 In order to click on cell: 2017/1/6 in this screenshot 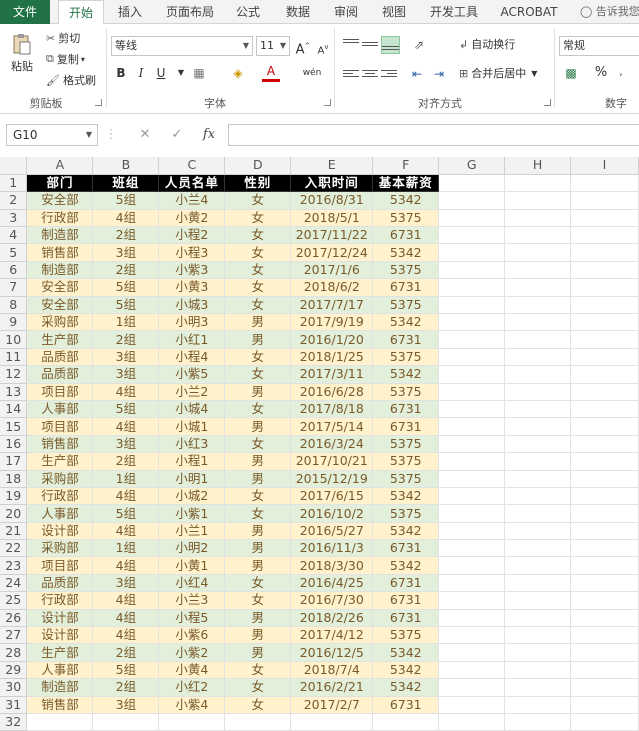, I will do `click(332, 270)`.